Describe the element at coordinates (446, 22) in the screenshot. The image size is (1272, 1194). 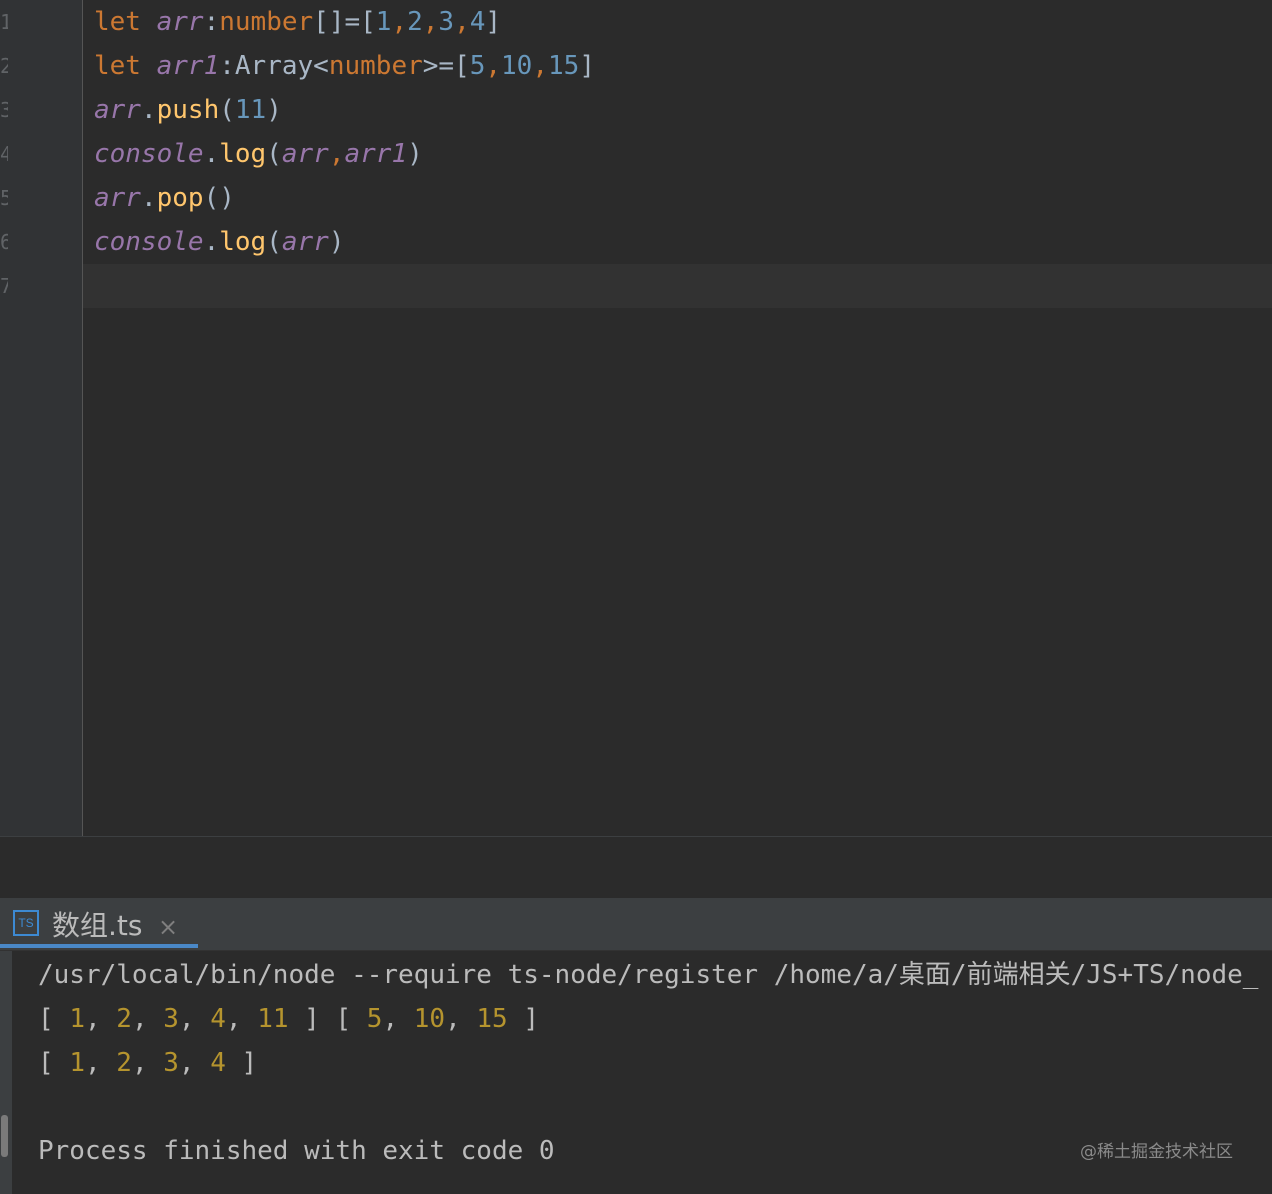
I see `code-token: 3` at that location.